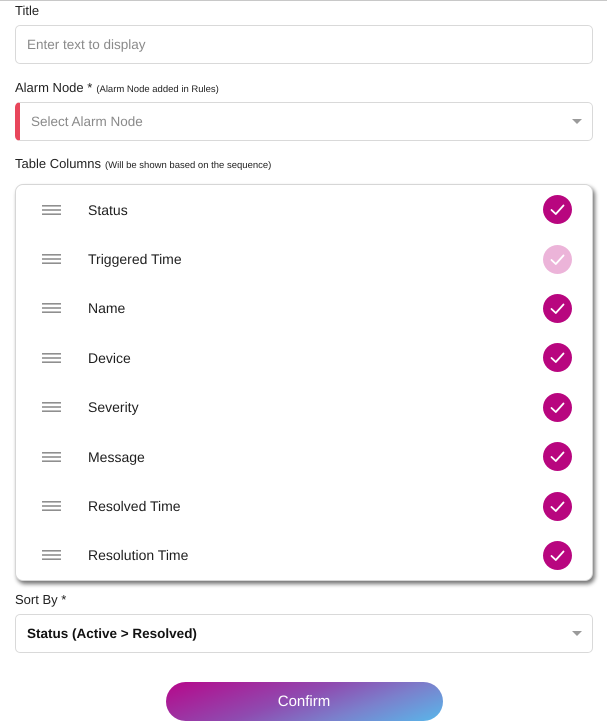  I want to click on sort-by-select: Status (Active > Resolved), so click(304, 633).